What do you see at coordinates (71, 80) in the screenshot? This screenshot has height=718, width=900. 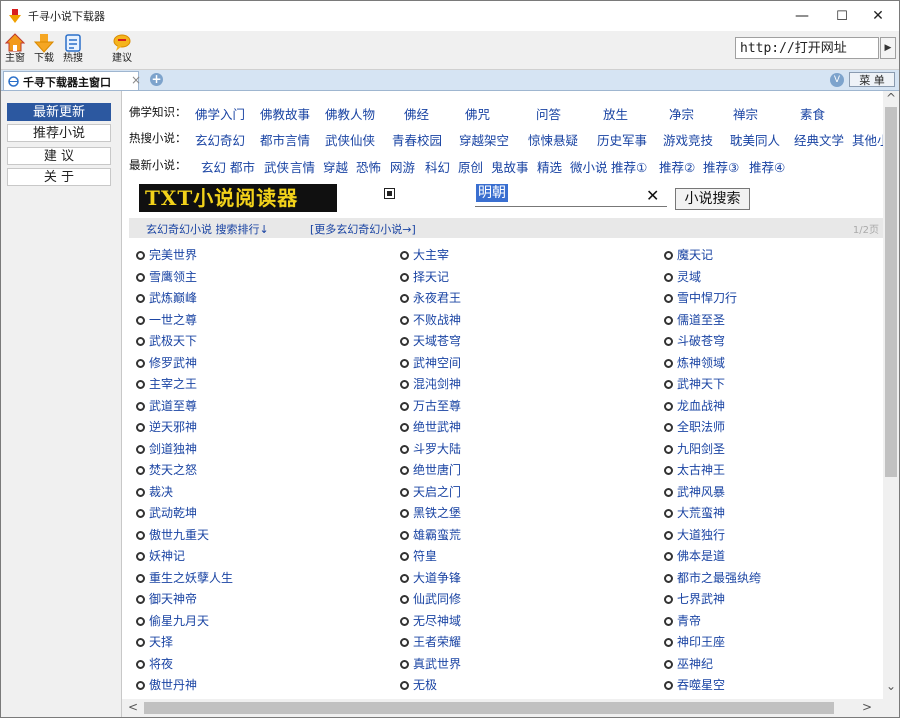 I see `tab-main-window: 千寻下载器主窗口` at bounding box center [71, 80].